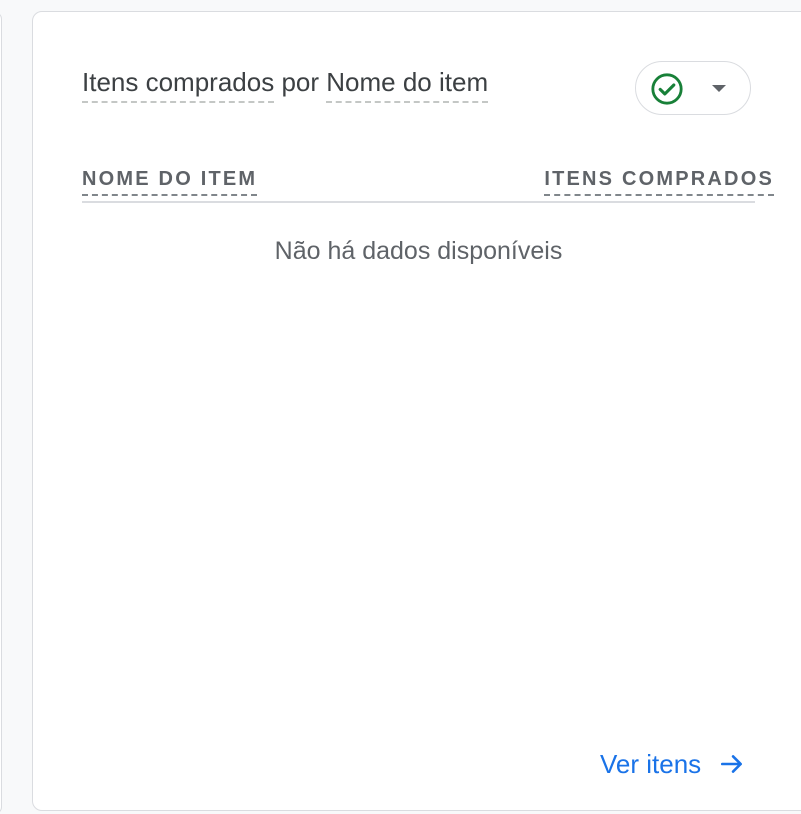 The height and width of the screenshot is (814, 801). Describe the element at coordinates (693, 88) in the screenshot. I see `data-quality-dropdown` at that location.